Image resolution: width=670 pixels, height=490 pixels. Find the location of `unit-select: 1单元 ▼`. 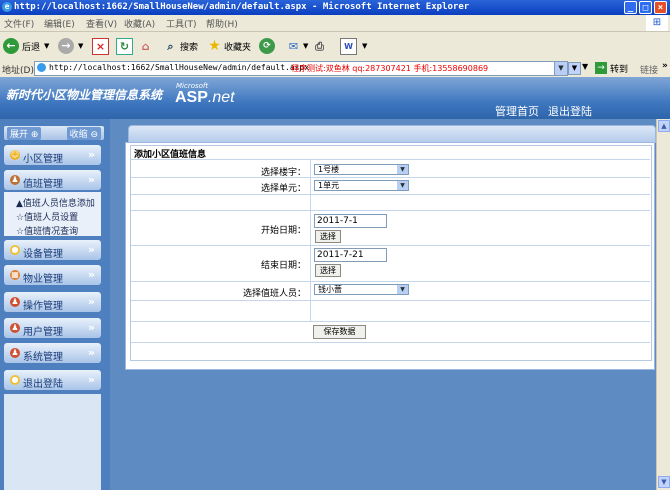

unit-select: 1单元 ▼ is located at coordinates (361, 185).